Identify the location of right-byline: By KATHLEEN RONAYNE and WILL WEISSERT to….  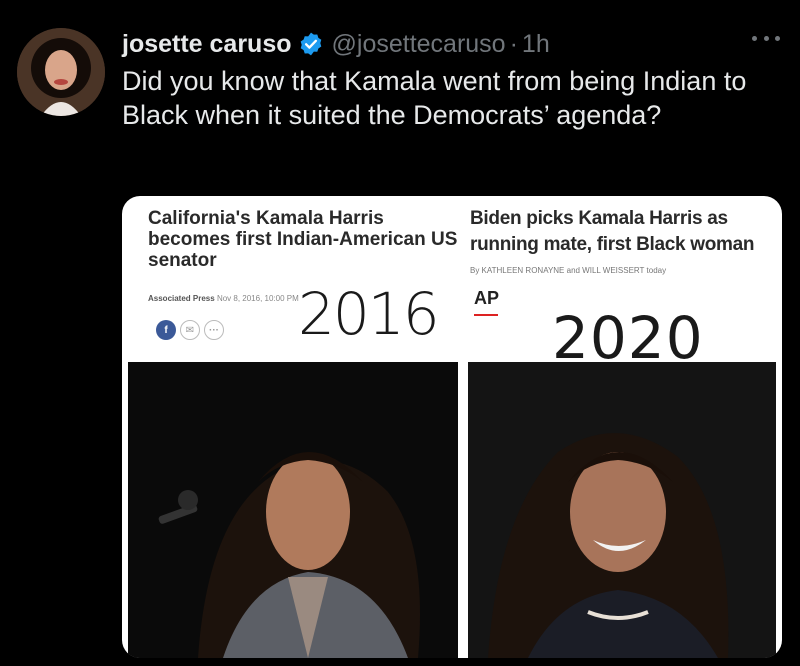
(568, 270).